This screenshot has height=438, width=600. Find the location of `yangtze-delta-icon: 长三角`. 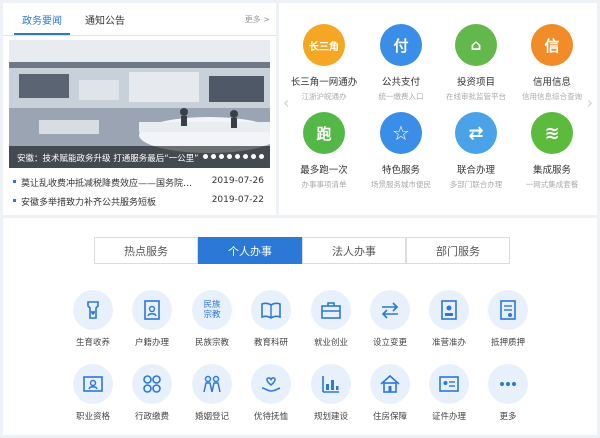

yangtze-delta-icon: 长三角 is located at coordinates (324, 45).